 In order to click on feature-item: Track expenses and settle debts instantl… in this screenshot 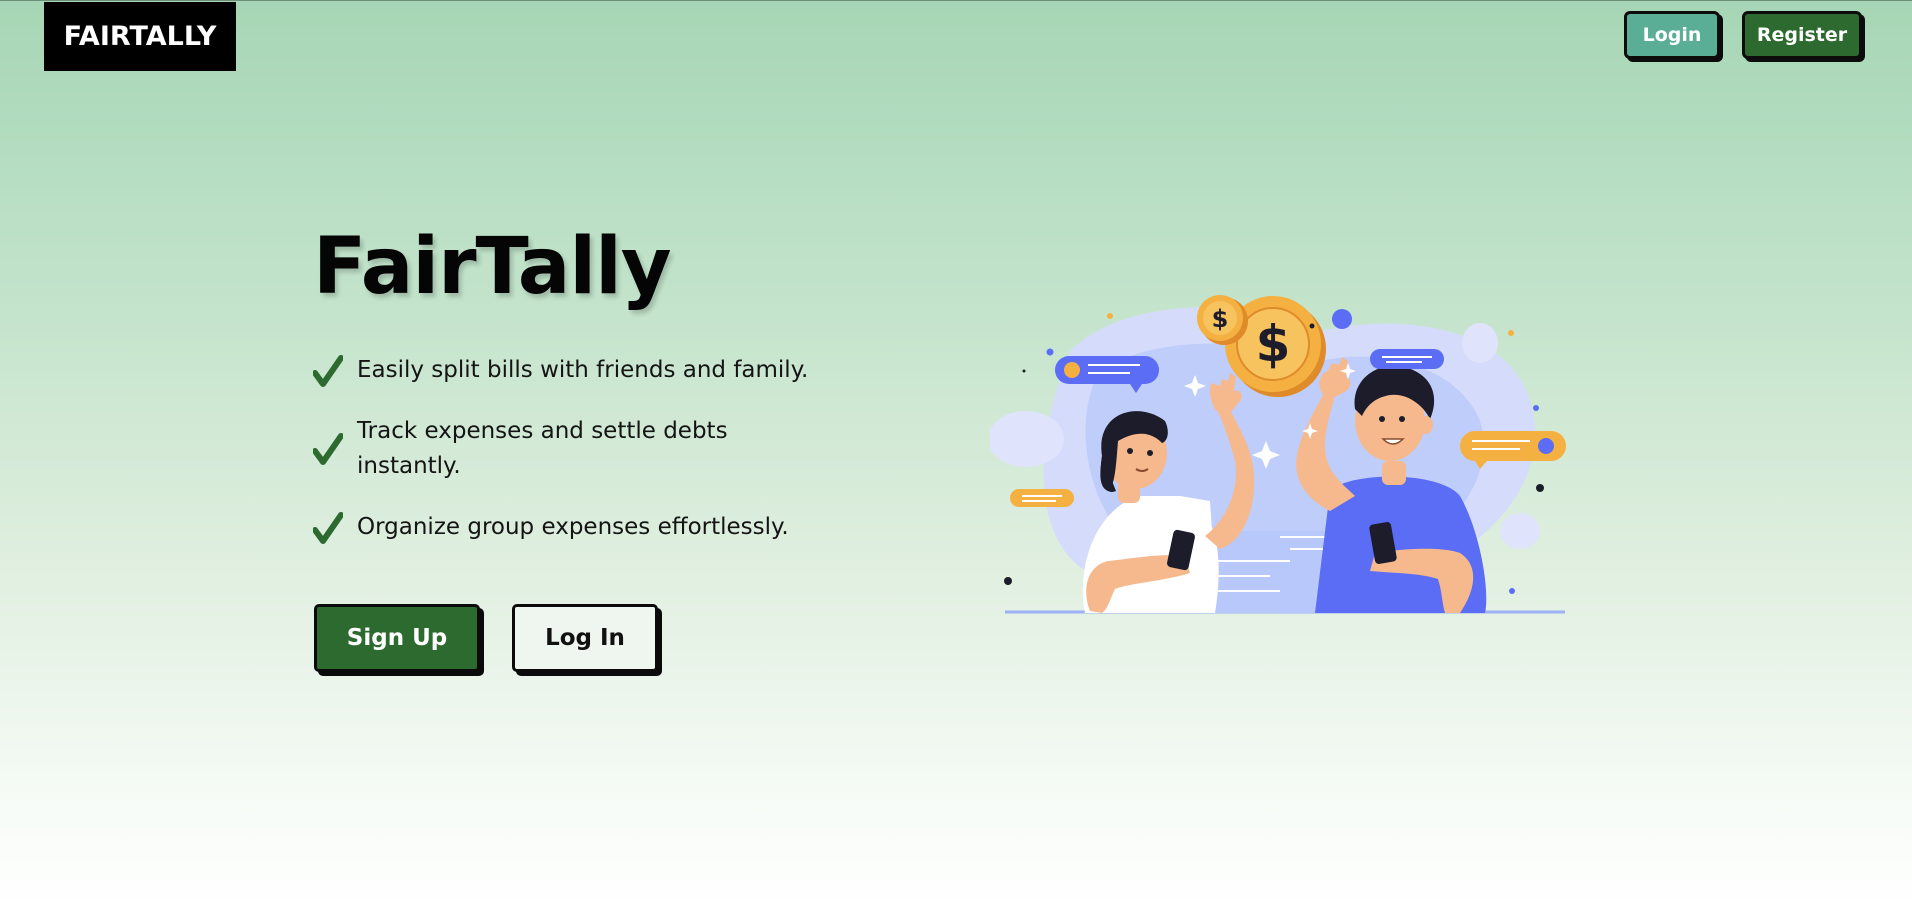, I will do `click(573, 449)`.